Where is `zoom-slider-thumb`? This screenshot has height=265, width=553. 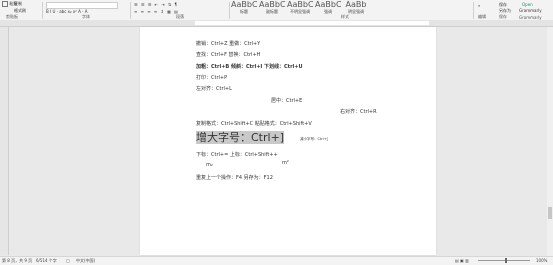 zoom-slider-thumb is located at coordinates (506, 260).